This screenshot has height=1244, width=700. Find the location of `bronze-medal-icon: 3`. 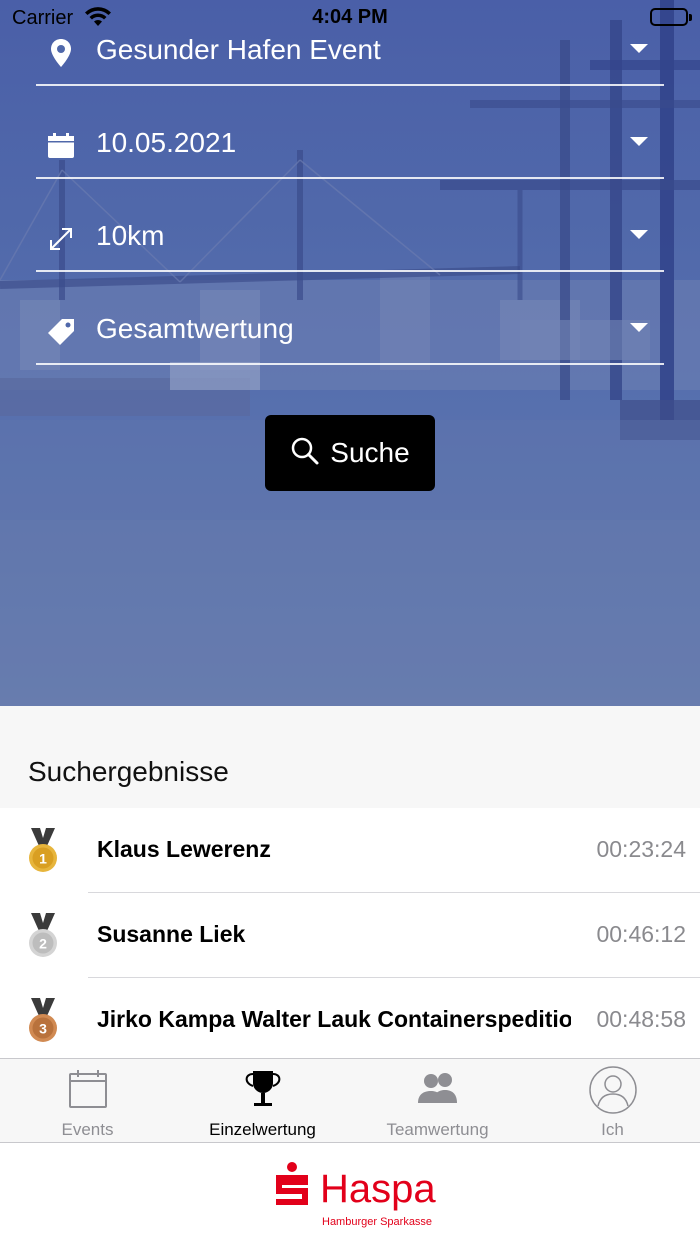

bronze-medal-icon: 3 is located at coordinates (43, 1021).